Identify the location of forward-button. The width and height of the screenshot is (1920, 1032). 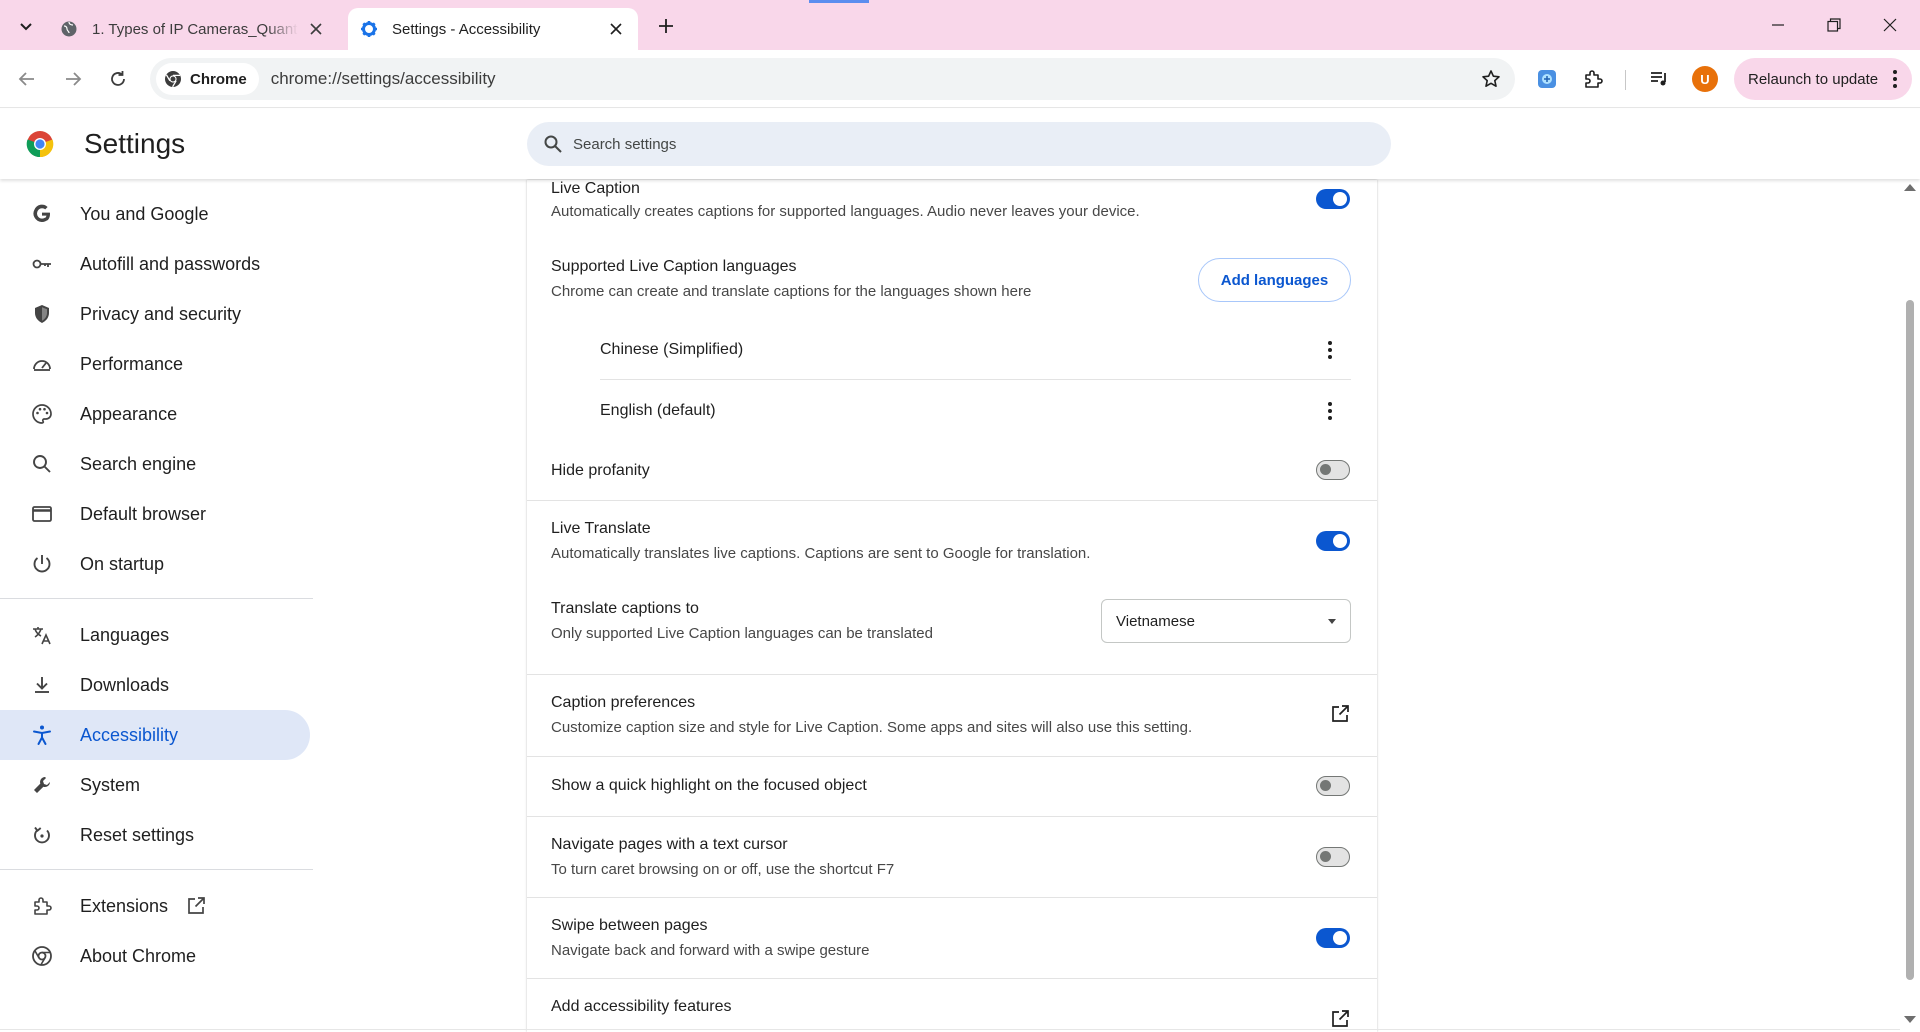
(73, 79).